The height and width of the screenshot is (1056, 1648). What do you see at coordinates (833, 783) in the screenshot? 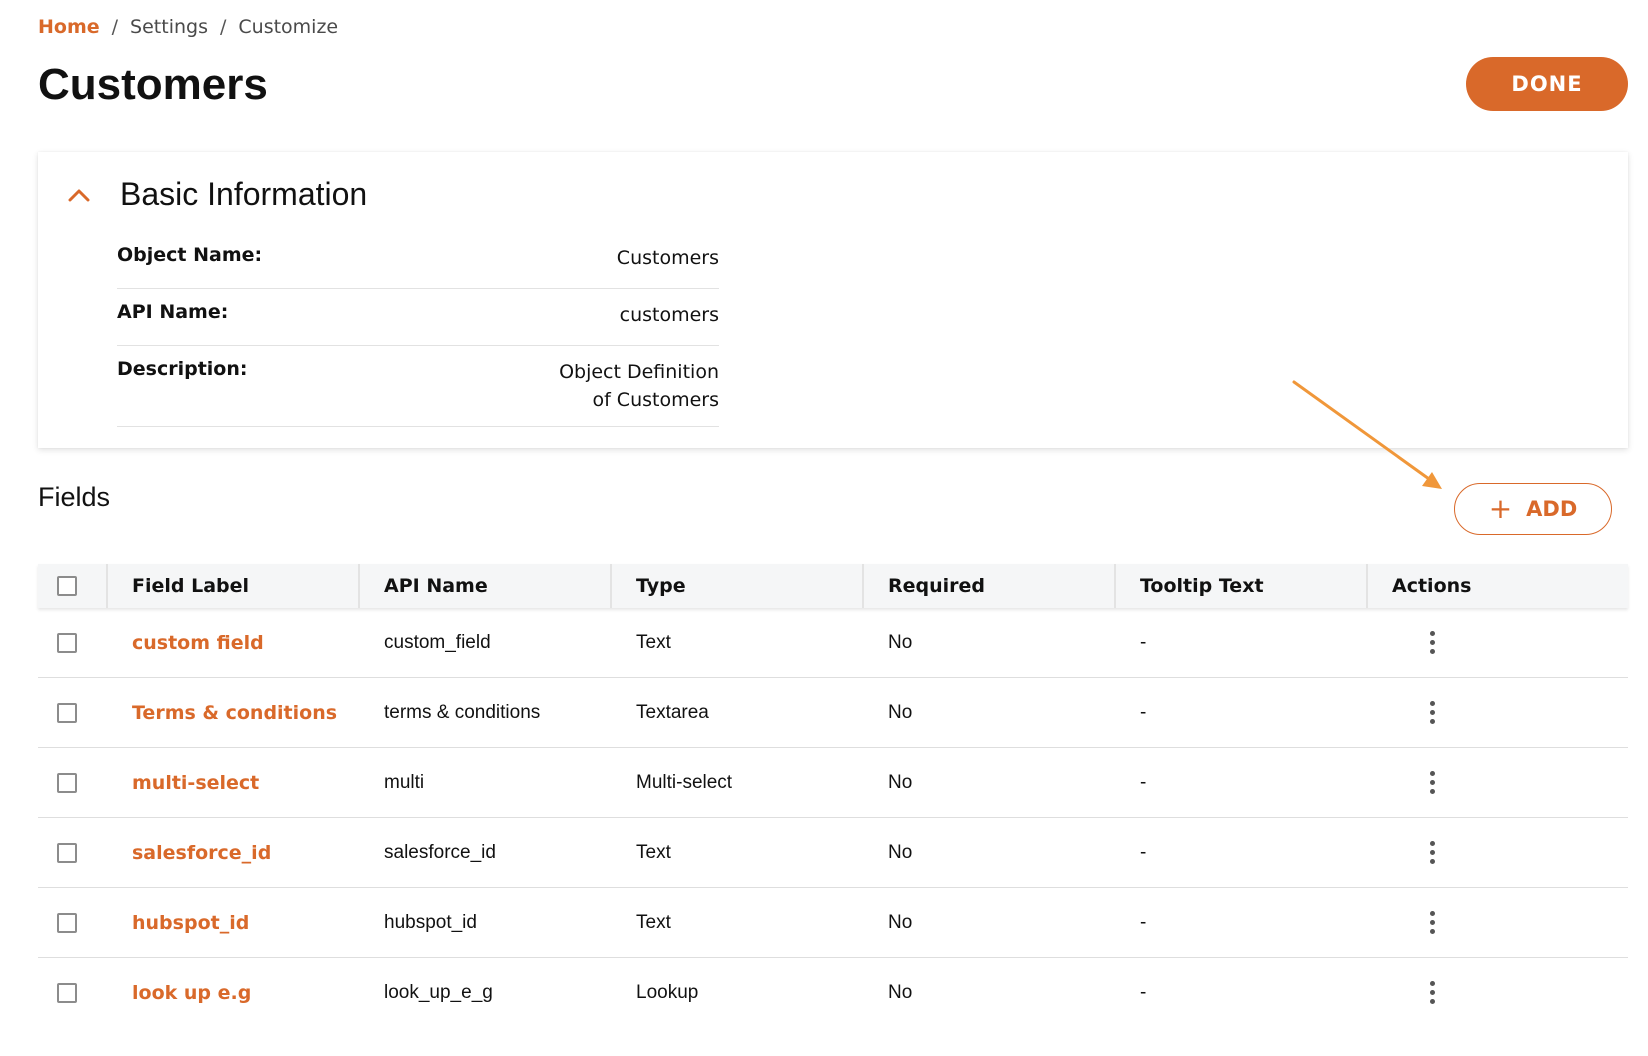
I see `table-row: multi-select multi Multi-select No -` at bounding box center [833, 783].